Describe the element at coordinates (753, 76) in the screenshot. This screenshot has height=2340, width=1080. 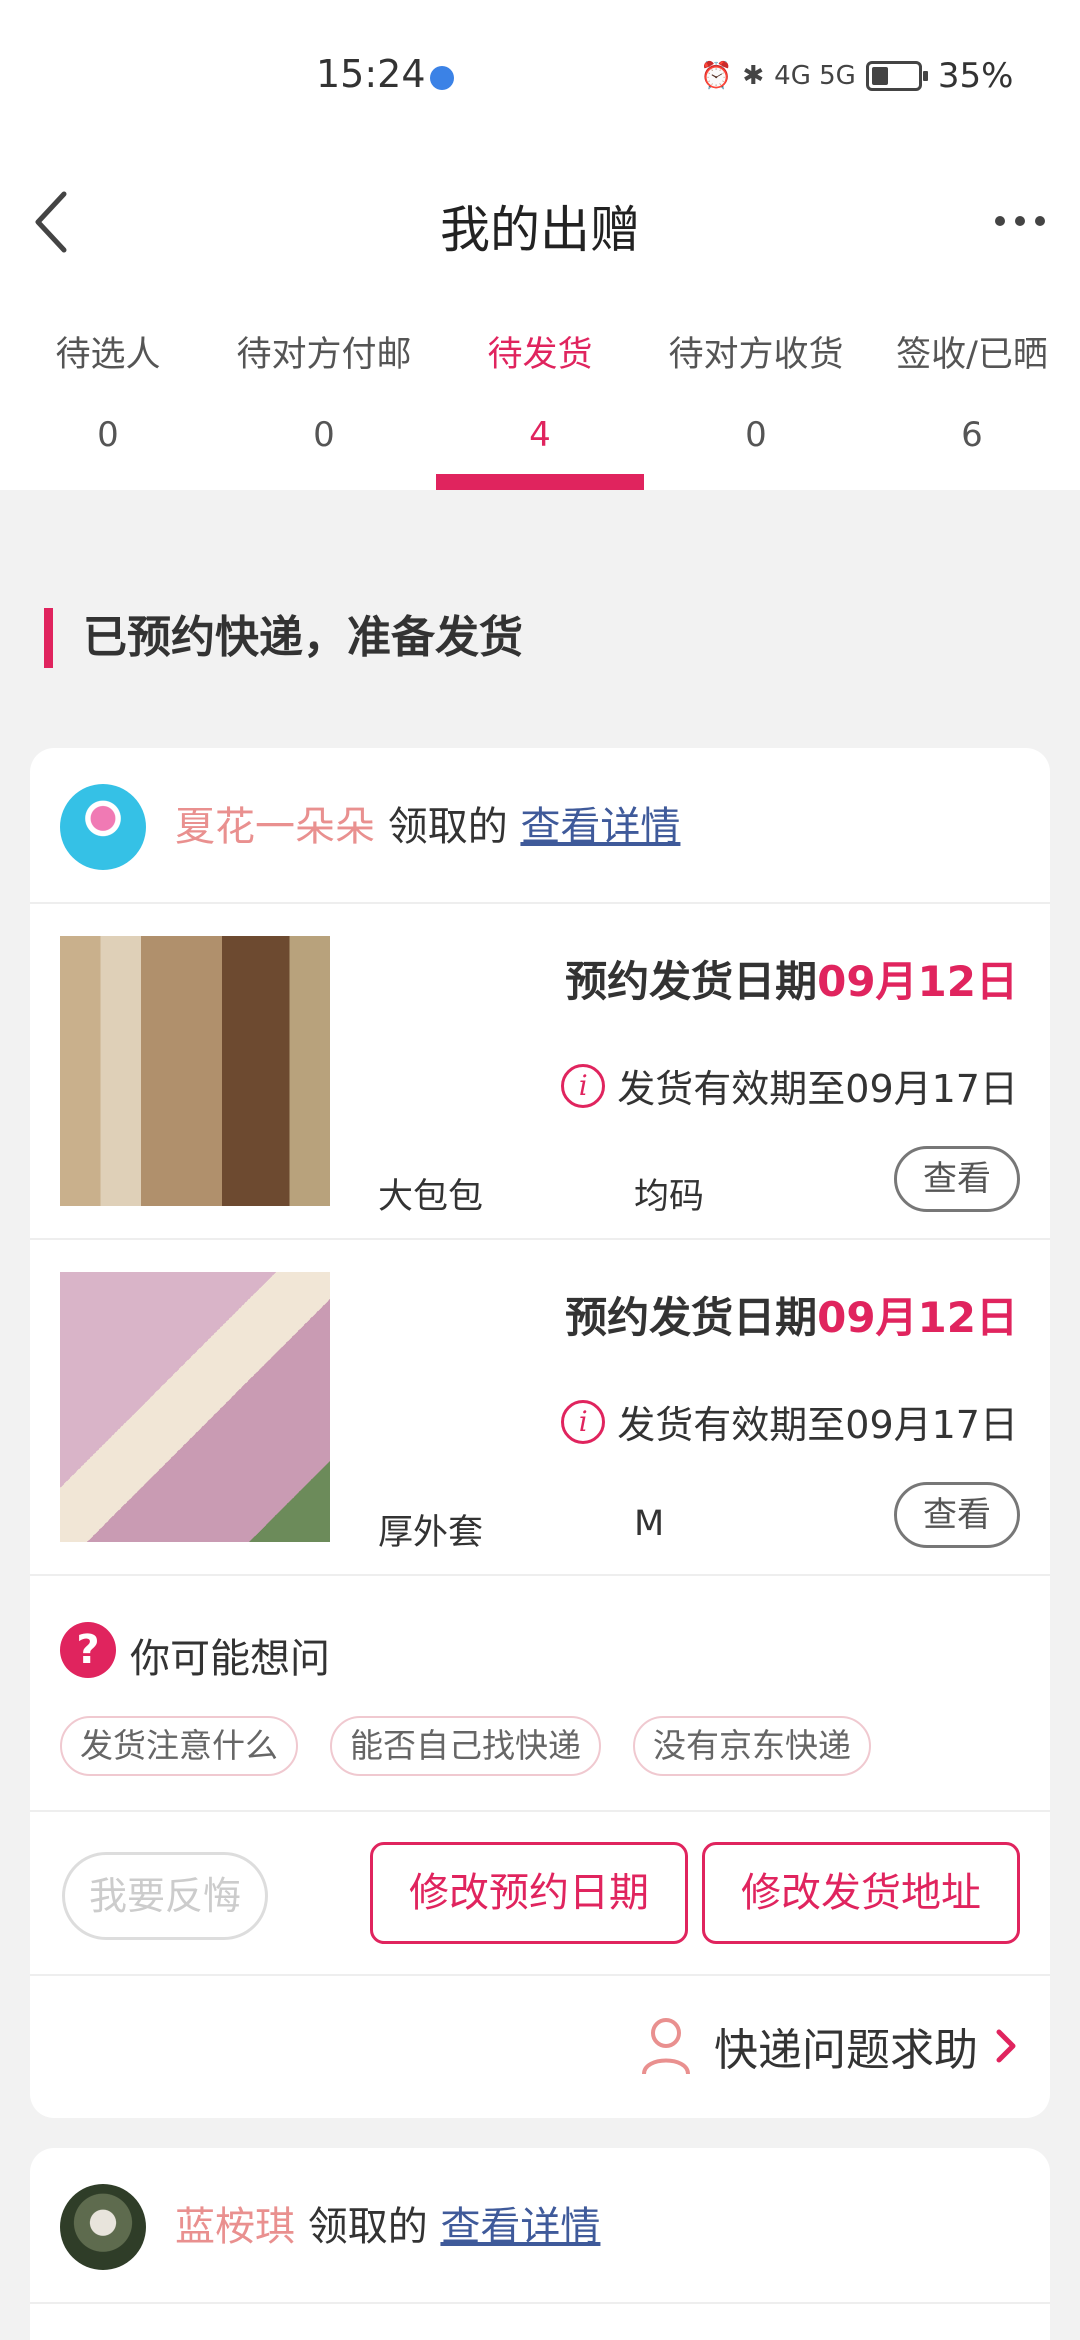
I see `bluetooth-icon: ✱` at that location.